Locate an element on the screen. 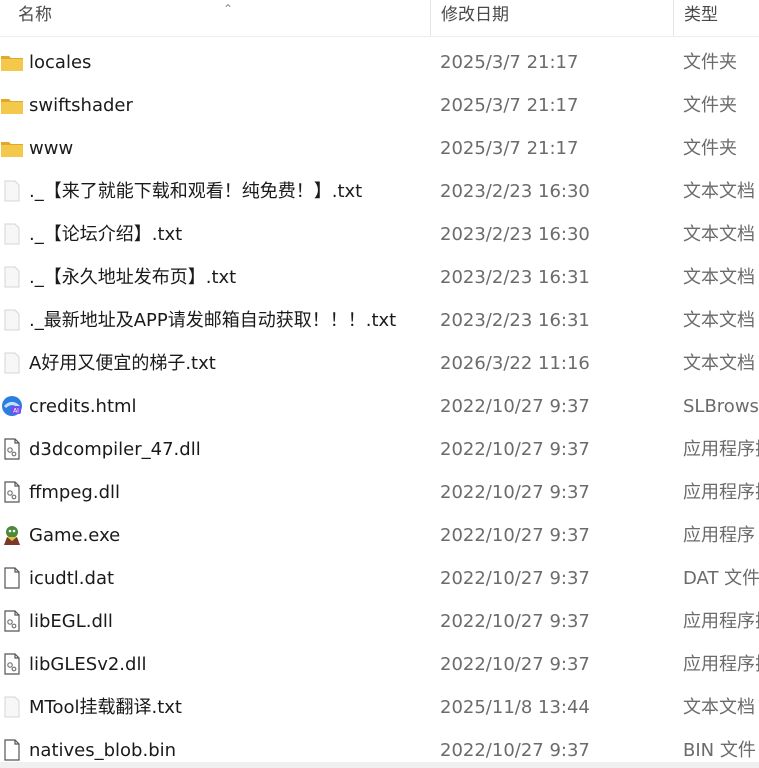  file-name: locales is located at coordinates (60, 62).